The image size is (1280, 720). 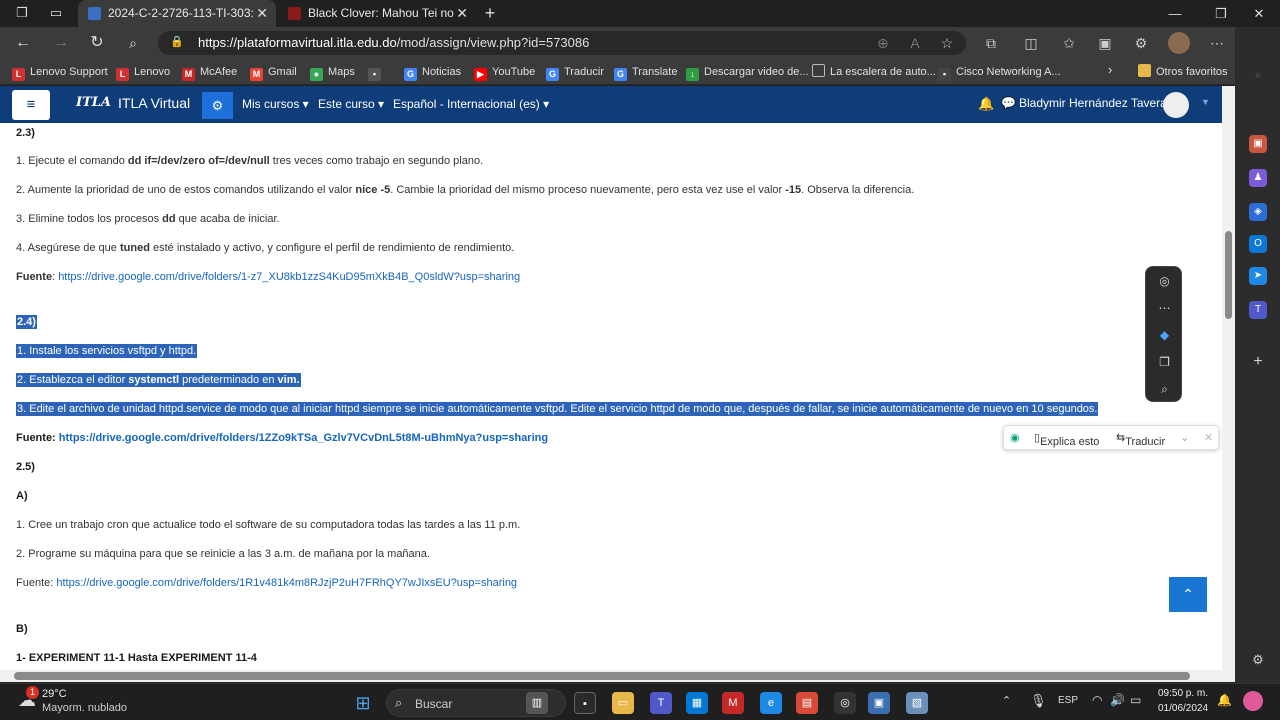 What do you see at coordinates (471, 104) in the screenshot?
I see `nav-language: Español - Internacional (es) ▾` at bounding box center [471, 104].